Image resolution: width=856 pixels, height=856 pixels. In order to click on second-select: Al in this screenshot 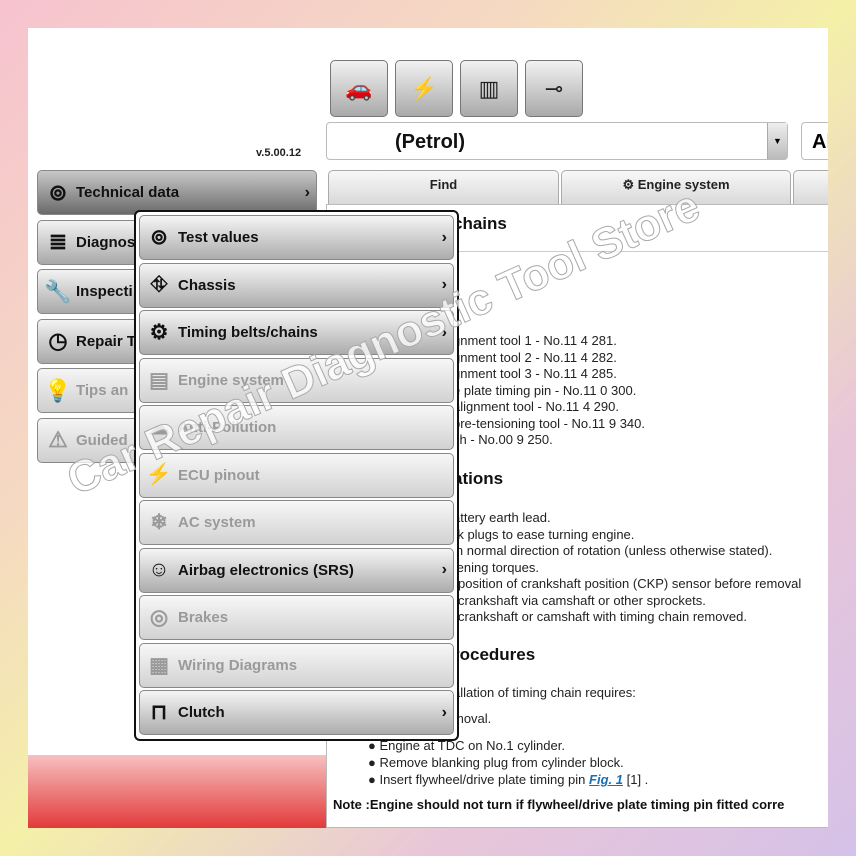, I will do `click(814, 141)`.